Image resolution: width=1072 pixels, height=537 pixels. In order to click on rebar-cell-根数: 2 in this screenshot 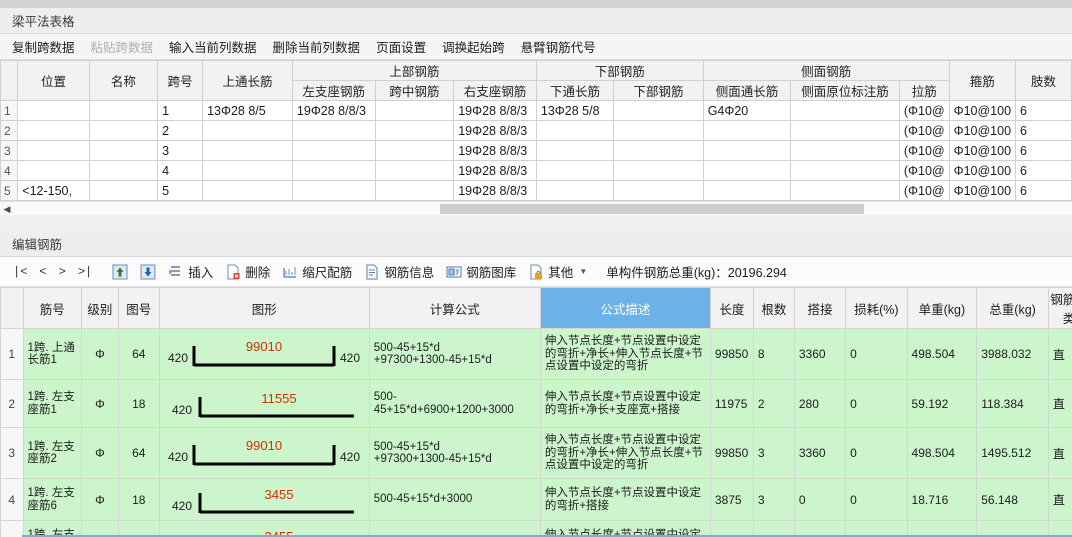, I will do `click(773, 403)`.